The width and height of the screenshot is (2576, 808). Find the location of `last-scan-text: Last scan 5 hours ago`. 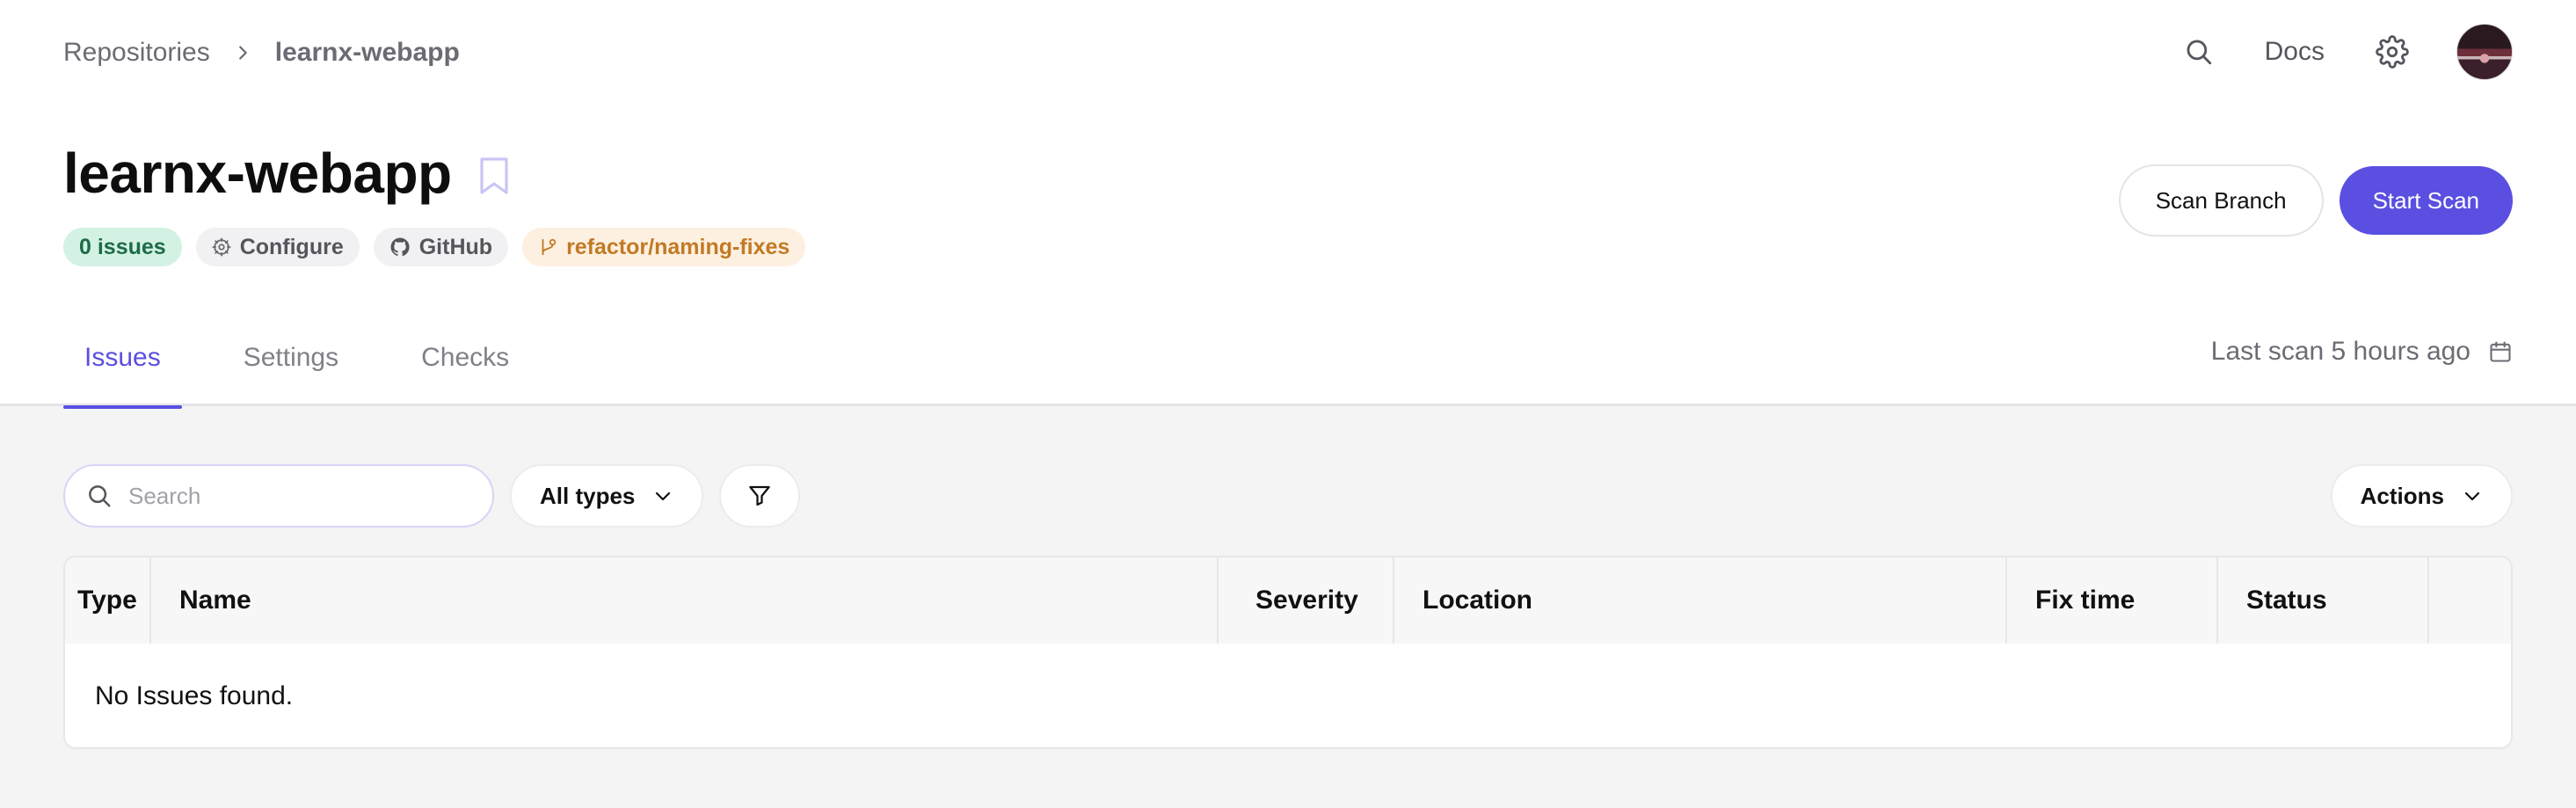

last-scan-text: Last scan 5 hours ago is located at coordinates (2340, 351).